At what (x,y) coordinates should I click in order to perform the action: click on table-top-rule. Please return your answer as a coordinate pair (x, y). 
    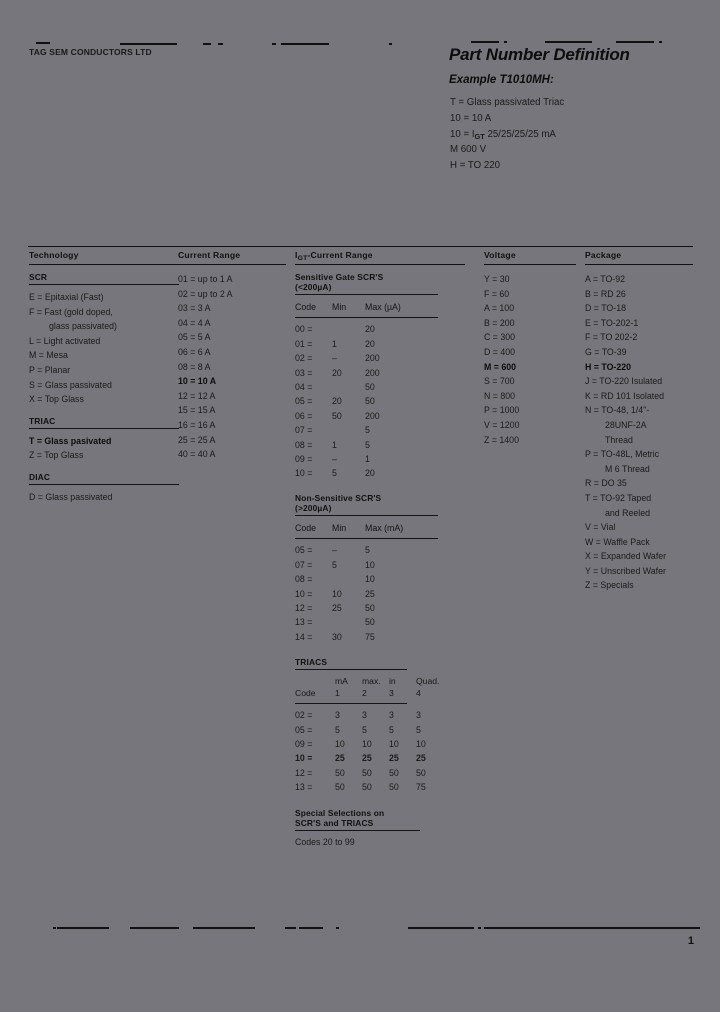
    Looking at the image, I should click on (360, 246).